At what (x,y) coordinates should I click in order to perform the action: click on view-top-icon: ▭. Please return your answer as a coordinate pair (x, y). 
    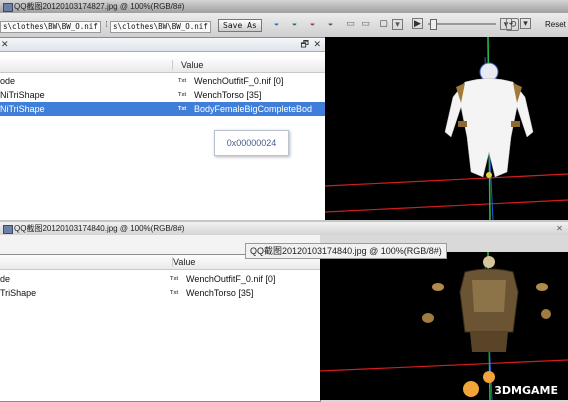
    Looking at the image, I should click on (365, 23).